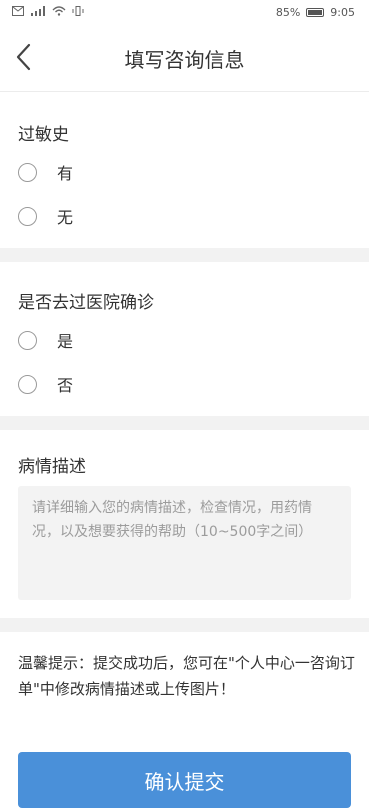 This screenshot has width=369, height=812. Describe the element at coordinates (45, 216) in the screenshot. I see `allergy-option-no: 无` at that location.